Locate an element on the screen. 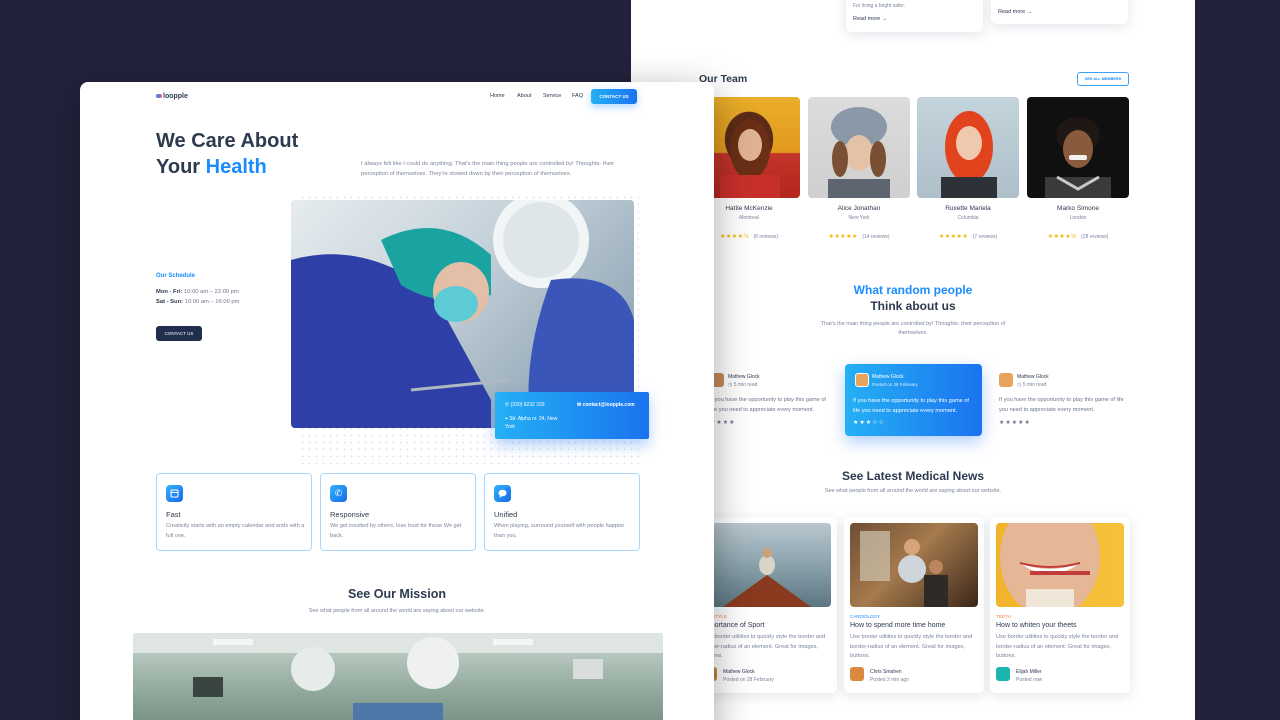 The width and height of the screenshot is (1280, 720). logo-mark-icon is located at coordinates (159, 96).